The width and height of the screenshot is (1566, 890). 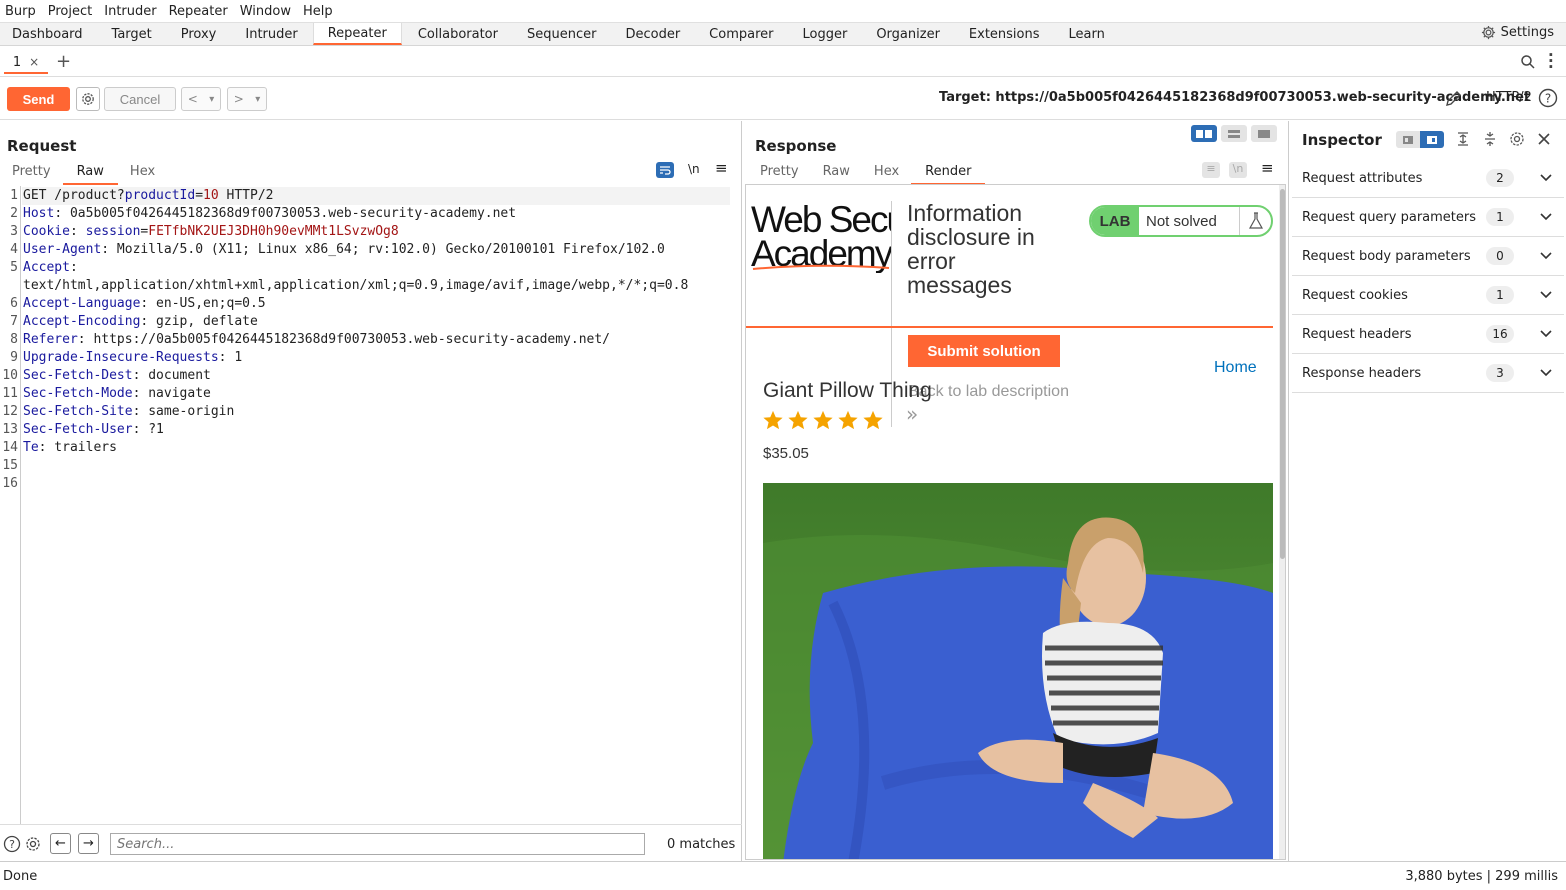 What do you see at coordinates (31, 174) in the screenshot?
I see `request-tab-pretty: Pretty` at bounding box center [31, 174].